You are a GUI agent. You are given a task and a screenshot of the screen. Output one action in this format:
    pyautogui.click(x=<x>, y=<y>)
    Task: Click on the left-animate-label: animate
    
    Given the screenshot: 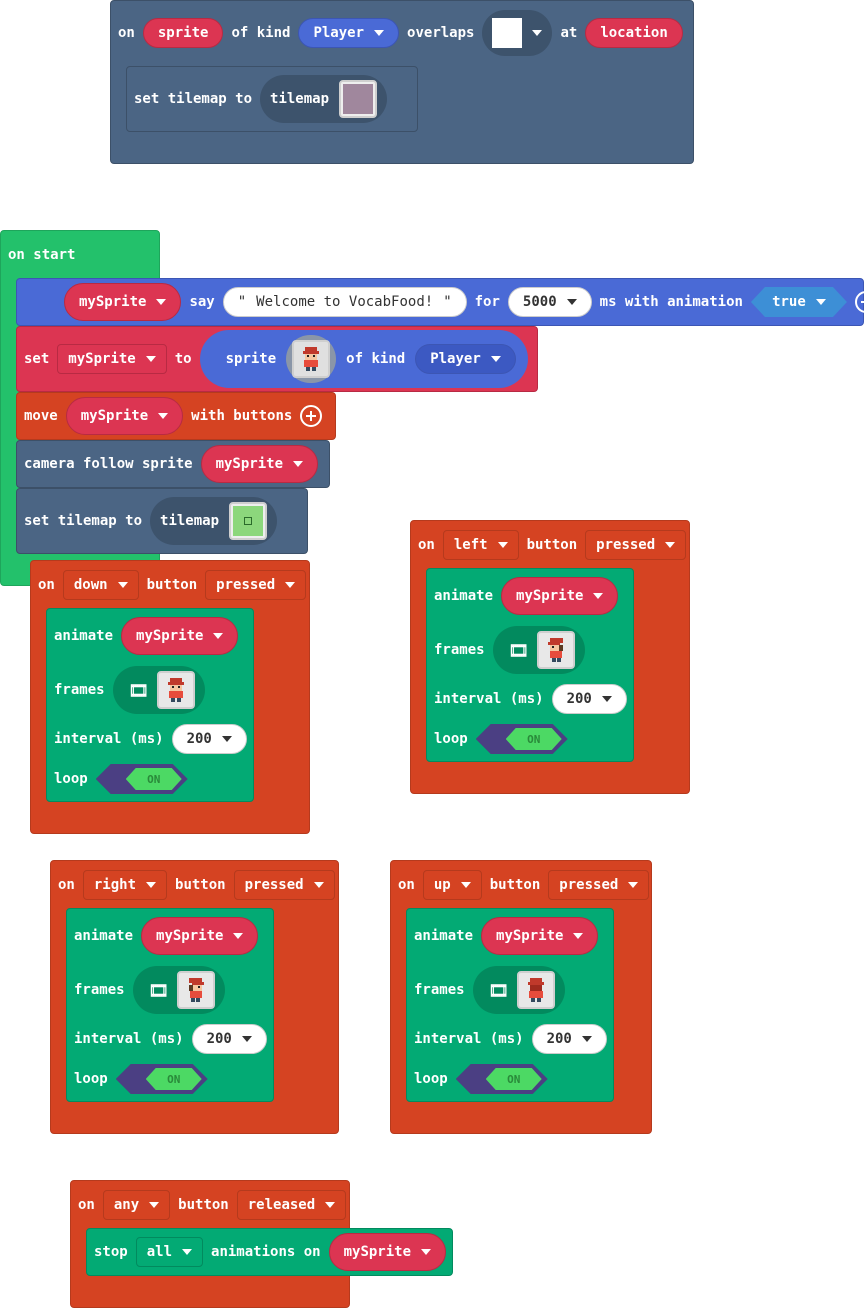 What is the action you would take?
    pyautogui.click(x=464, y=596)
    